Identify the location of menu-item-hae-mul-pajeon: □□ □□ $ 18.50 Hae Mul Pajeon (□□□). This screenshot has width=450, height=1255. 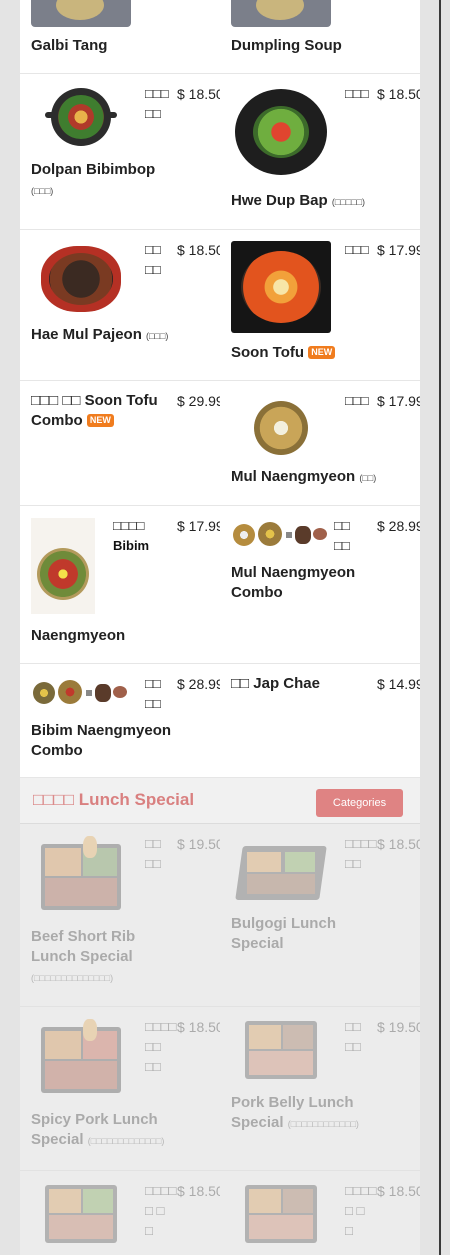
(120, 305).